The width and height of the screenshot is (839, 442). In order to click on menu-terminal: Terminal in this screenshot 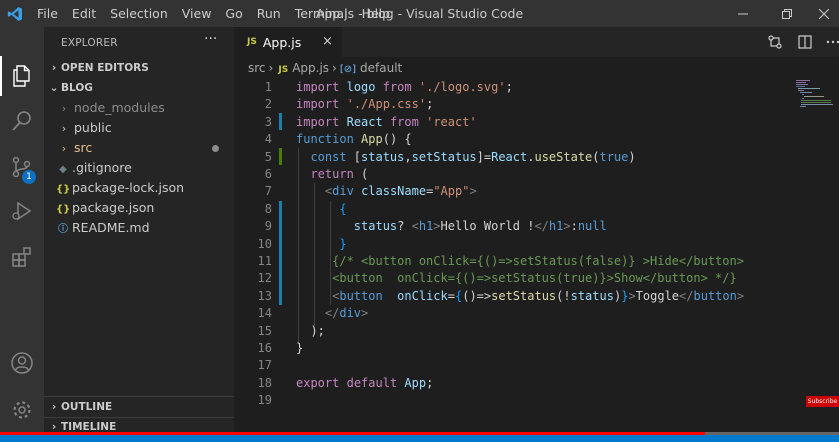, I will do `click(321, 13)`.